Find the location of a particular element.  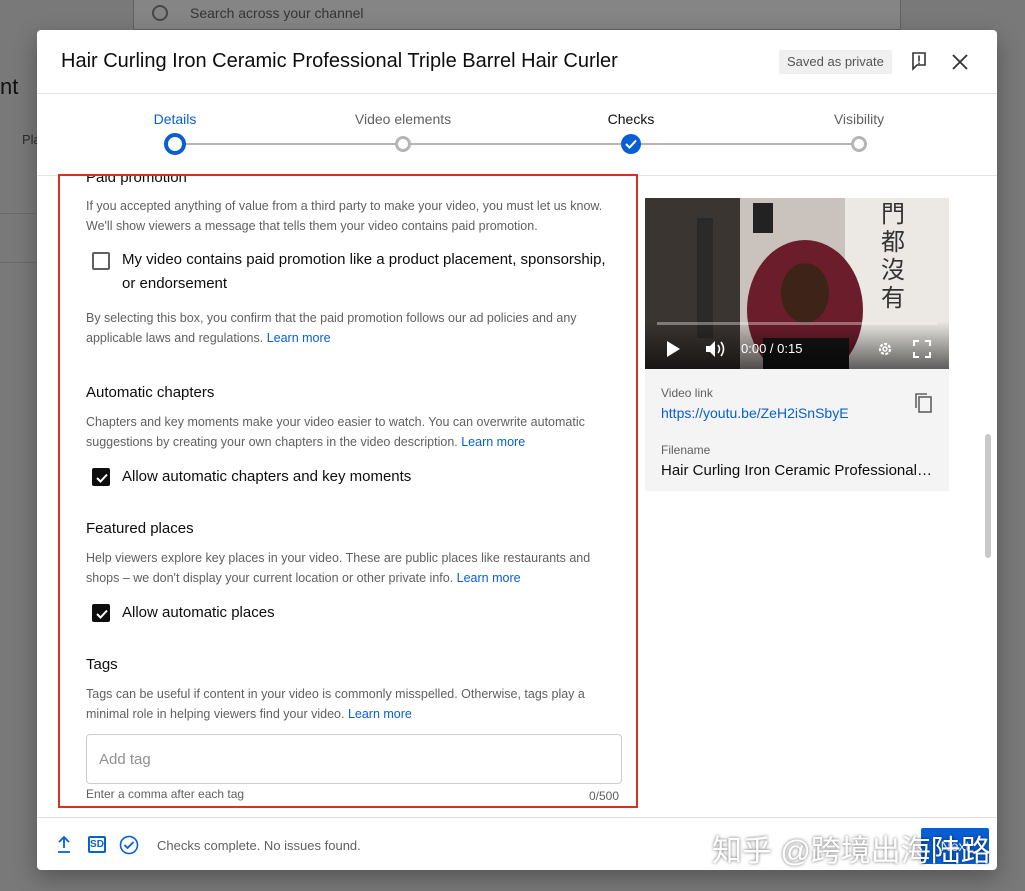

video-time: 0:00 / 0:15 is located at coordinates (772, 348).